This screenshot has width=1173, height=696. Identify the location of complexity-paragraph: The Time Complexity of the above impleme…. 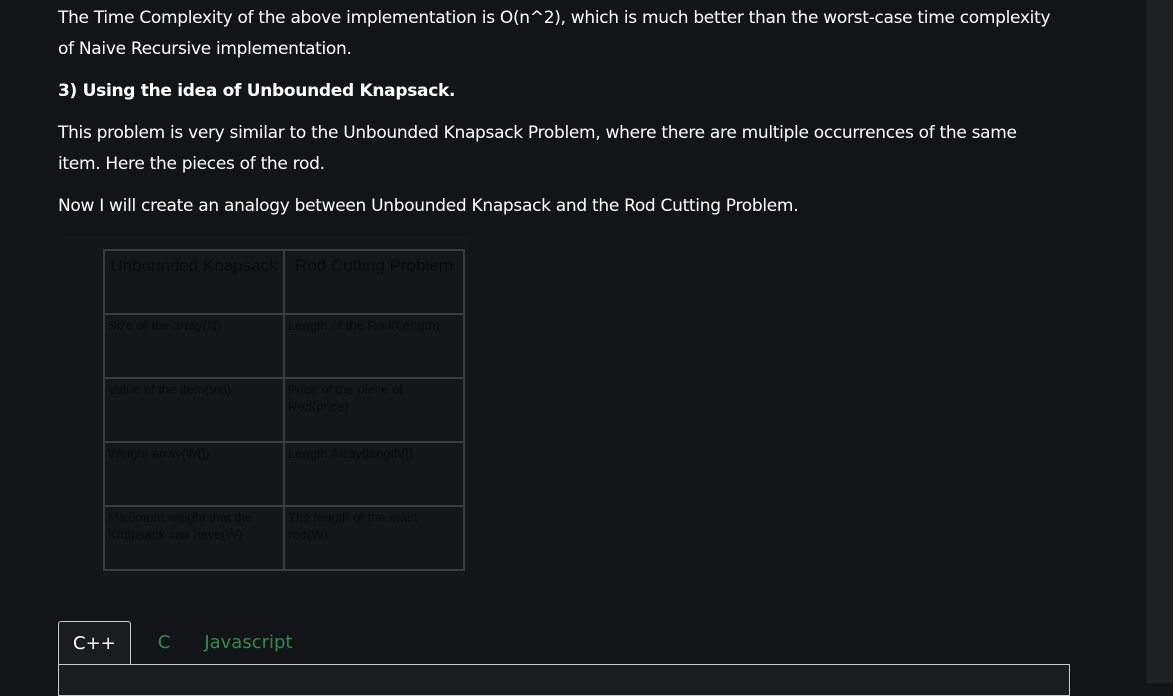
(554, 33).